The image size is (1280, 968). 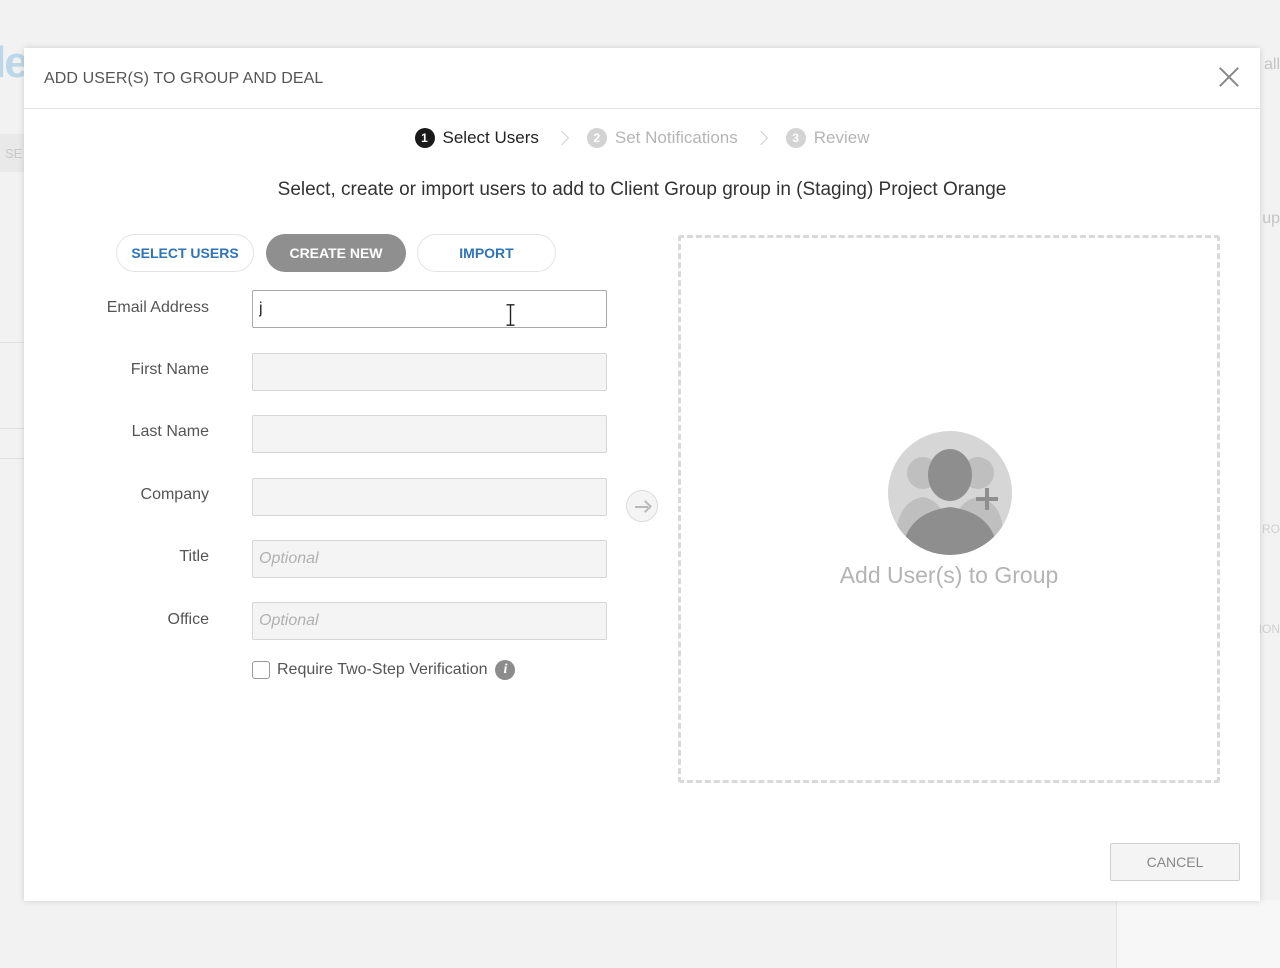 I want to click on two-step-label: Require Two-Step Verification, so click(x=382, y=669).